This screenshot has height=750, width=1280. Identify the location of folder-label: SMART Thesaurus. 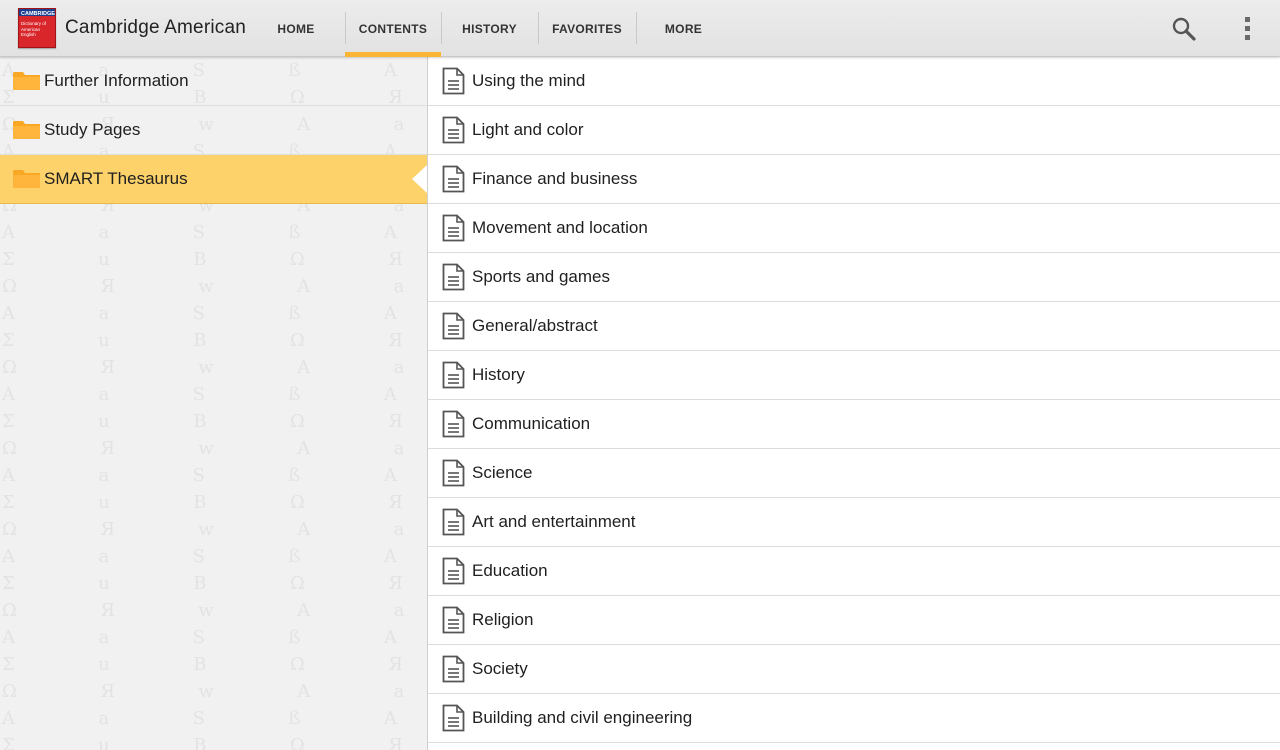
(116, 178).